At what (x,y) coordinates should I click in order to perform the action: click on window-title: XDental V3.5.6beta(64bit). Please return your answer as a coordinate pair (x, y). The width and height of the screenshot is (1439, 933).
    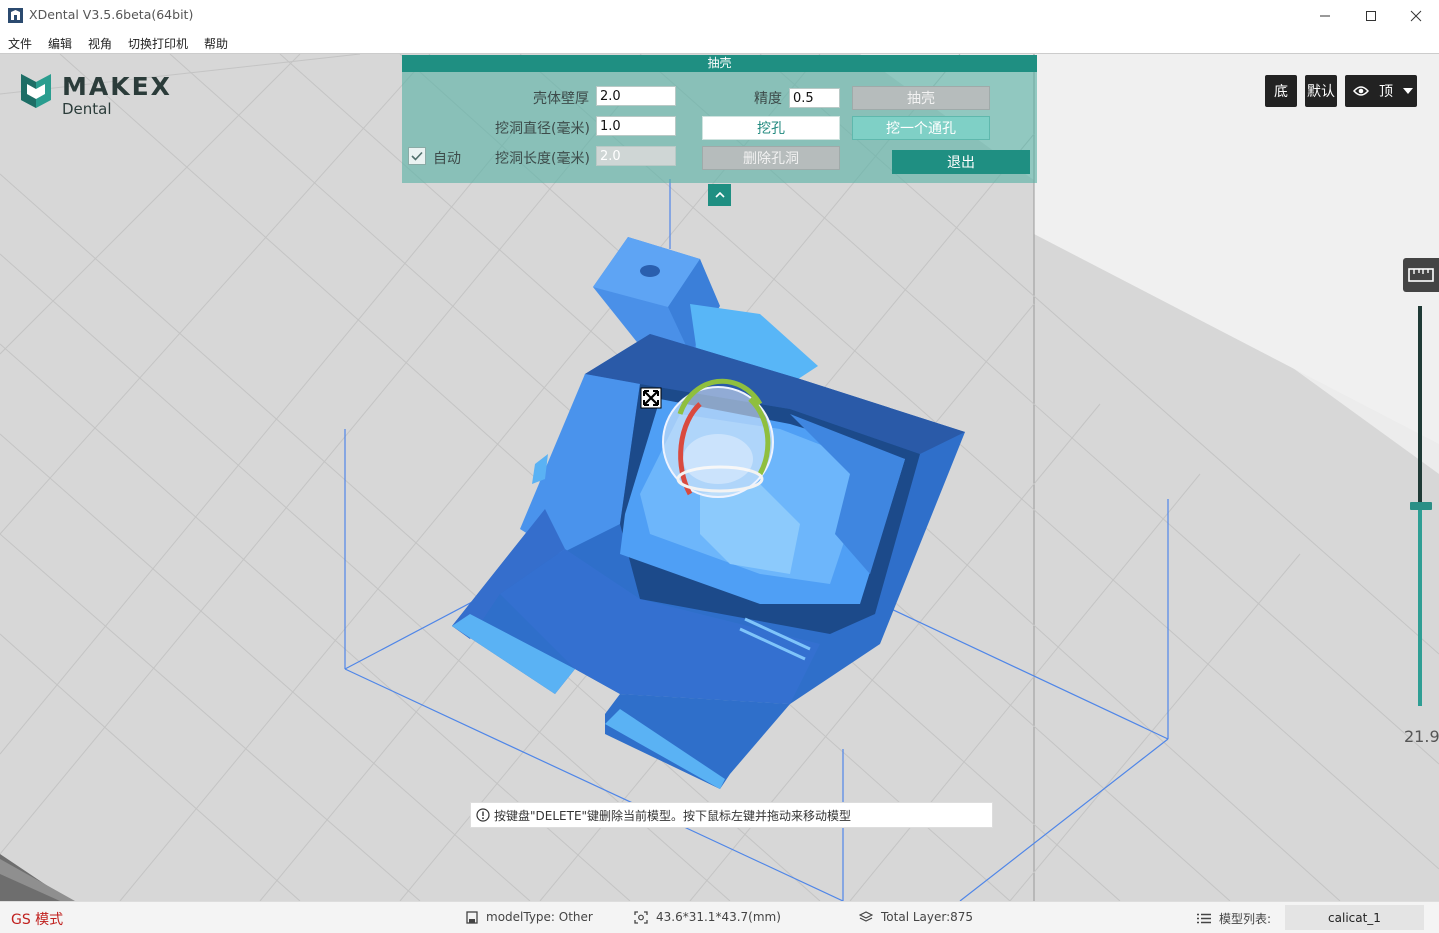
    Looking at the image, I should click on (111, 14).